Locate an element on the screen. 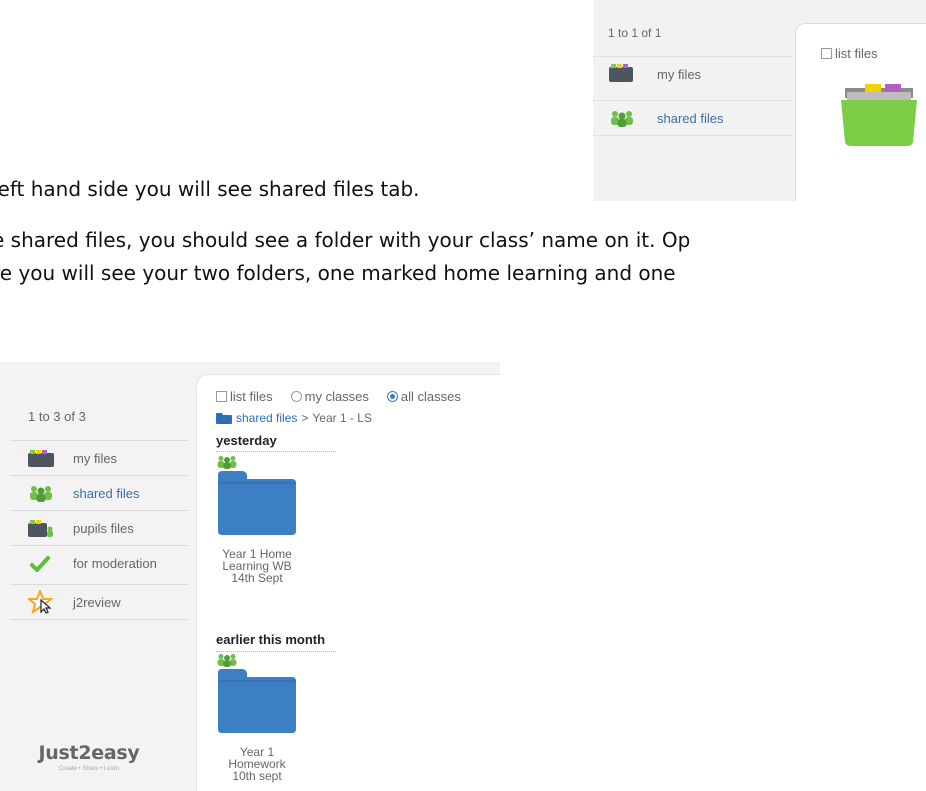 Image resolution: width=926 pixels, height=791 pixels. breadcrumb-current: Year 1 - LS is located at coordinates (342, 418).